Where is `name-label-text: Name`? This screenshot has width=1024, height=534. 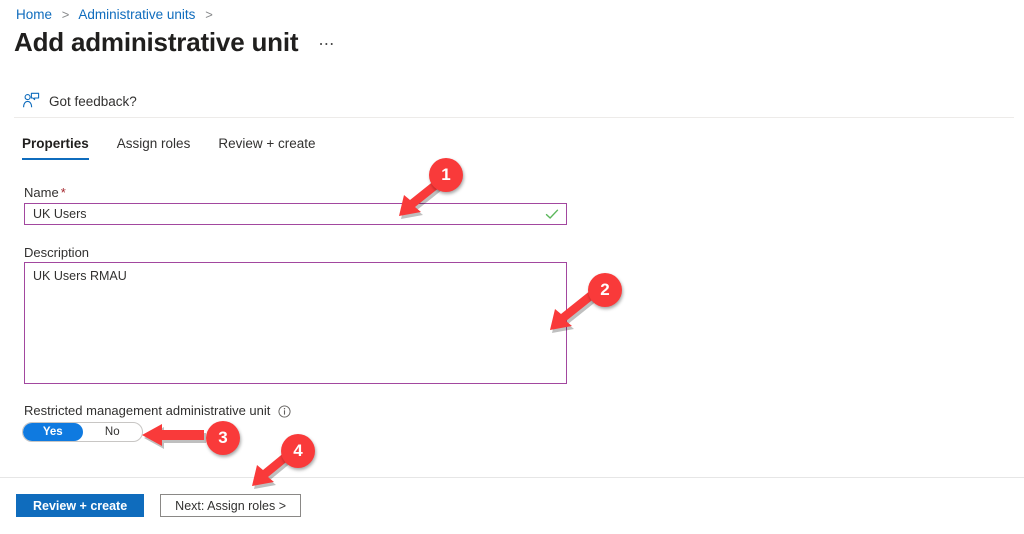
name-label-text: Name is located at coordinates (41, 192).